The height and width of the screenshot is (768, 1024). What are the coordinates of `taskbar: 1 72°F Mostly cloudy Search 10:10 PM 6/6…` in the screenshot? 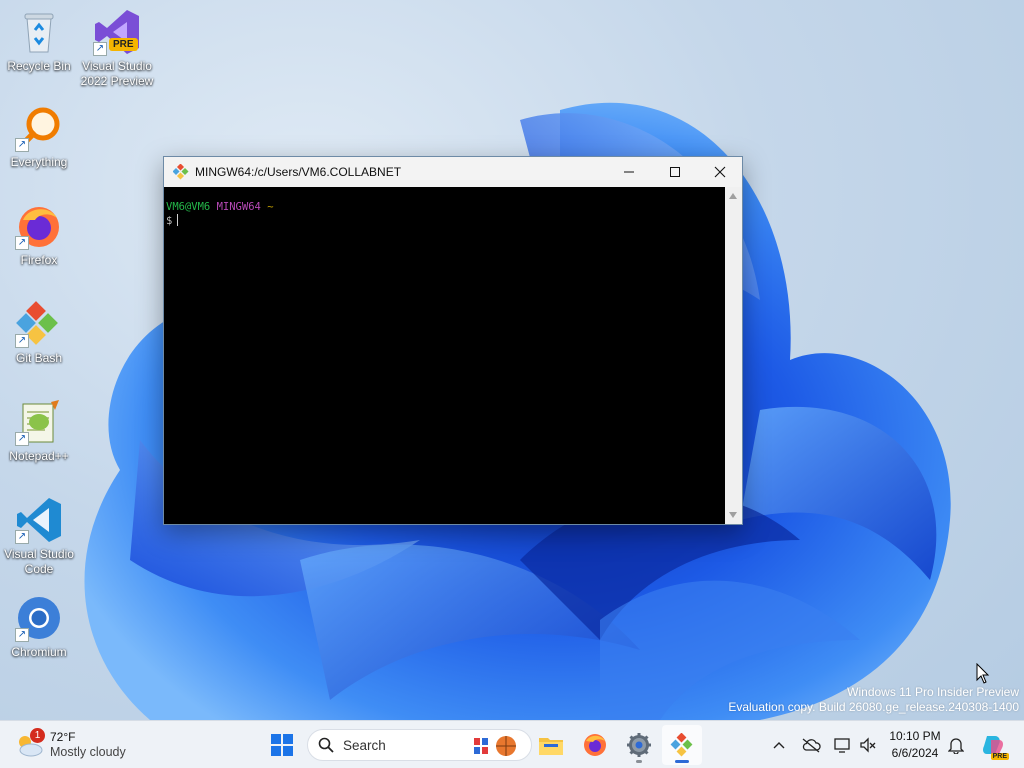 It's located at (512, 744).